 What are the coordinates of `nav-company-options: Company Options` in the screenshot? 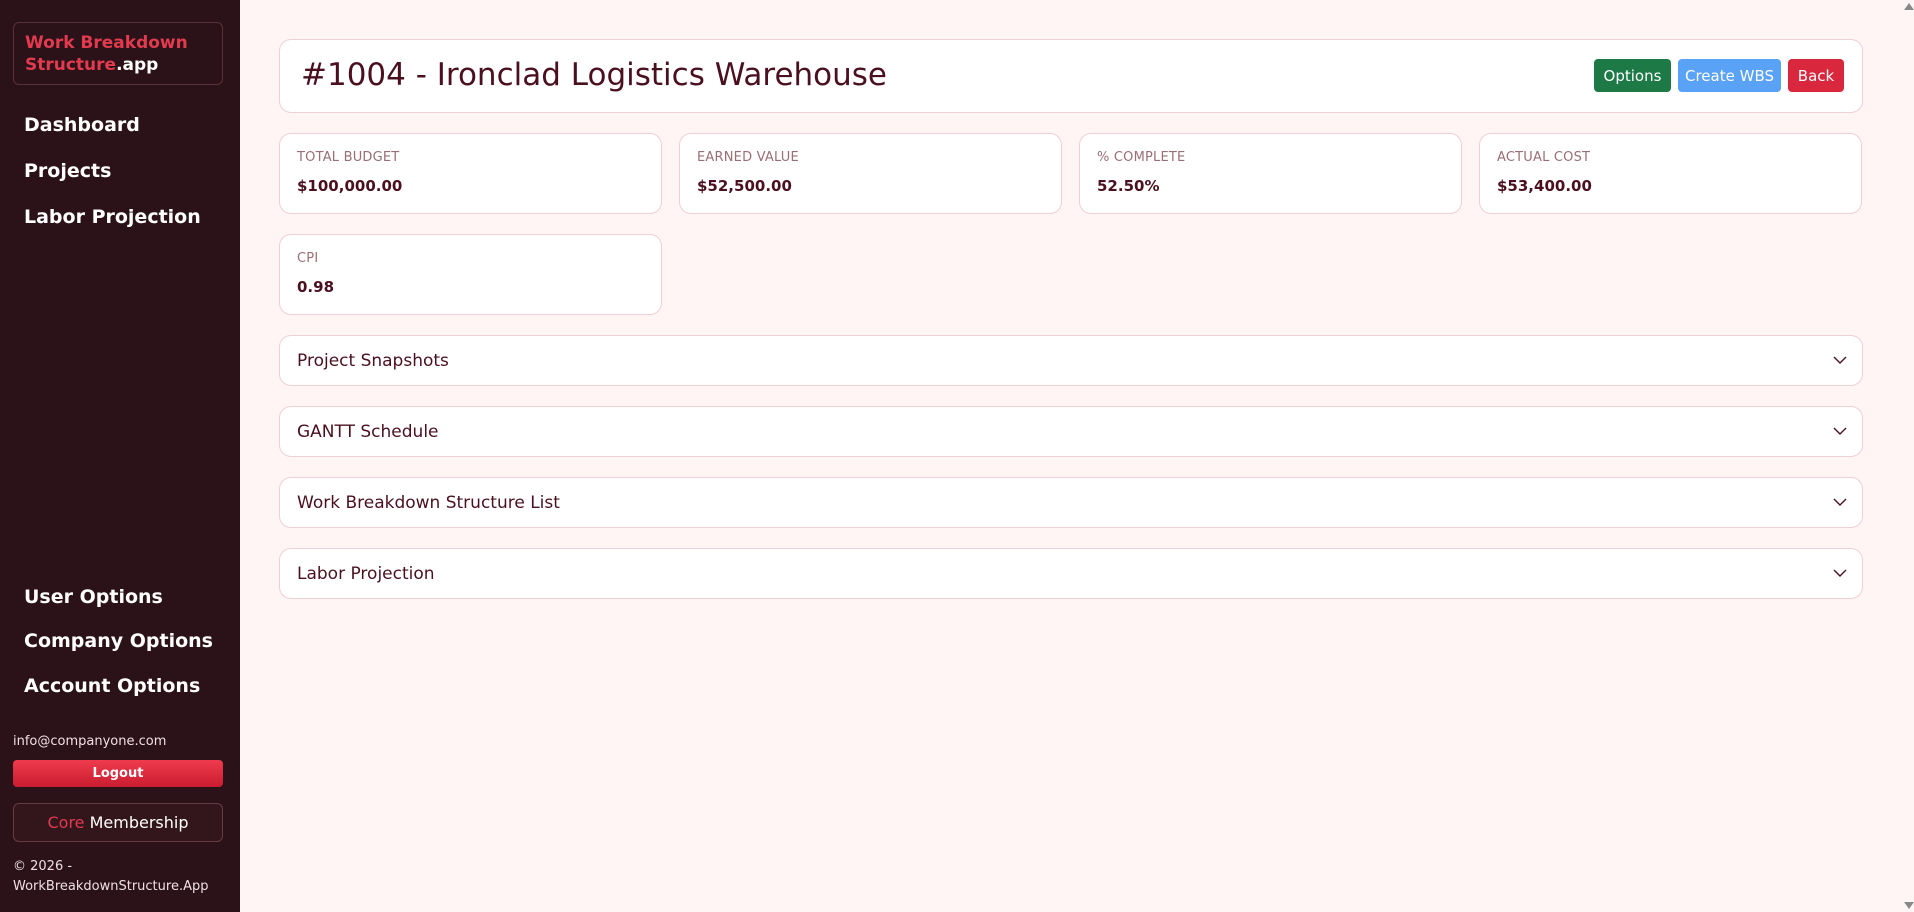 It's located at (118, 641).